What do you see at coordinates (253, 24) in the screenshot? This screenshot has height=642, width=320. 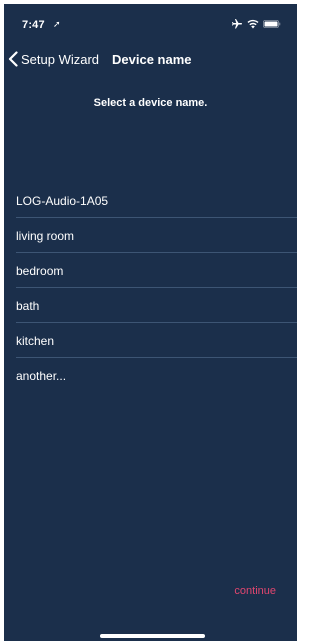 I see `wifi-icon` at bounding box center [253, 24].